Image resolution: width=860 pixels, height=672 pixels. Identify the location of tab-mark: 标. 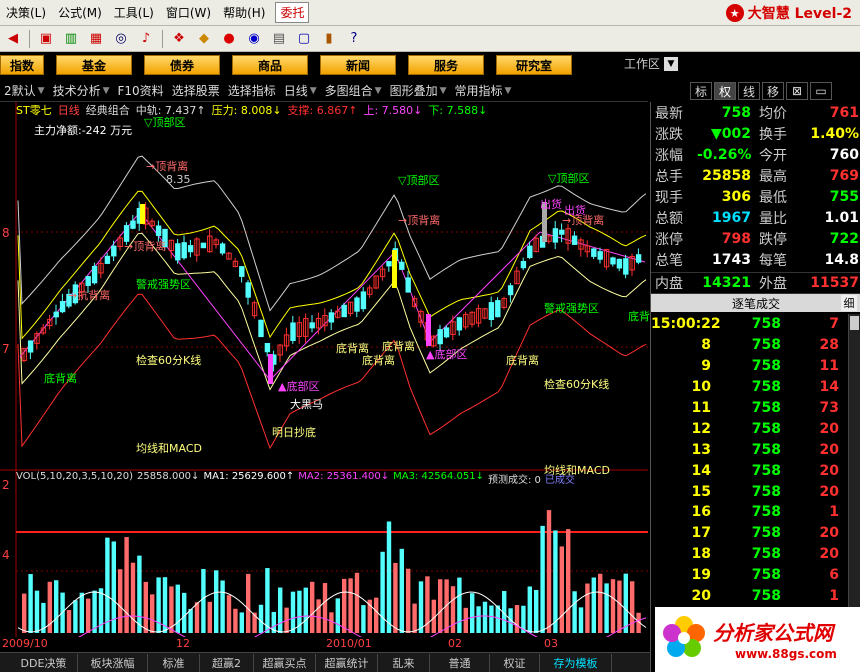
(701, 91).